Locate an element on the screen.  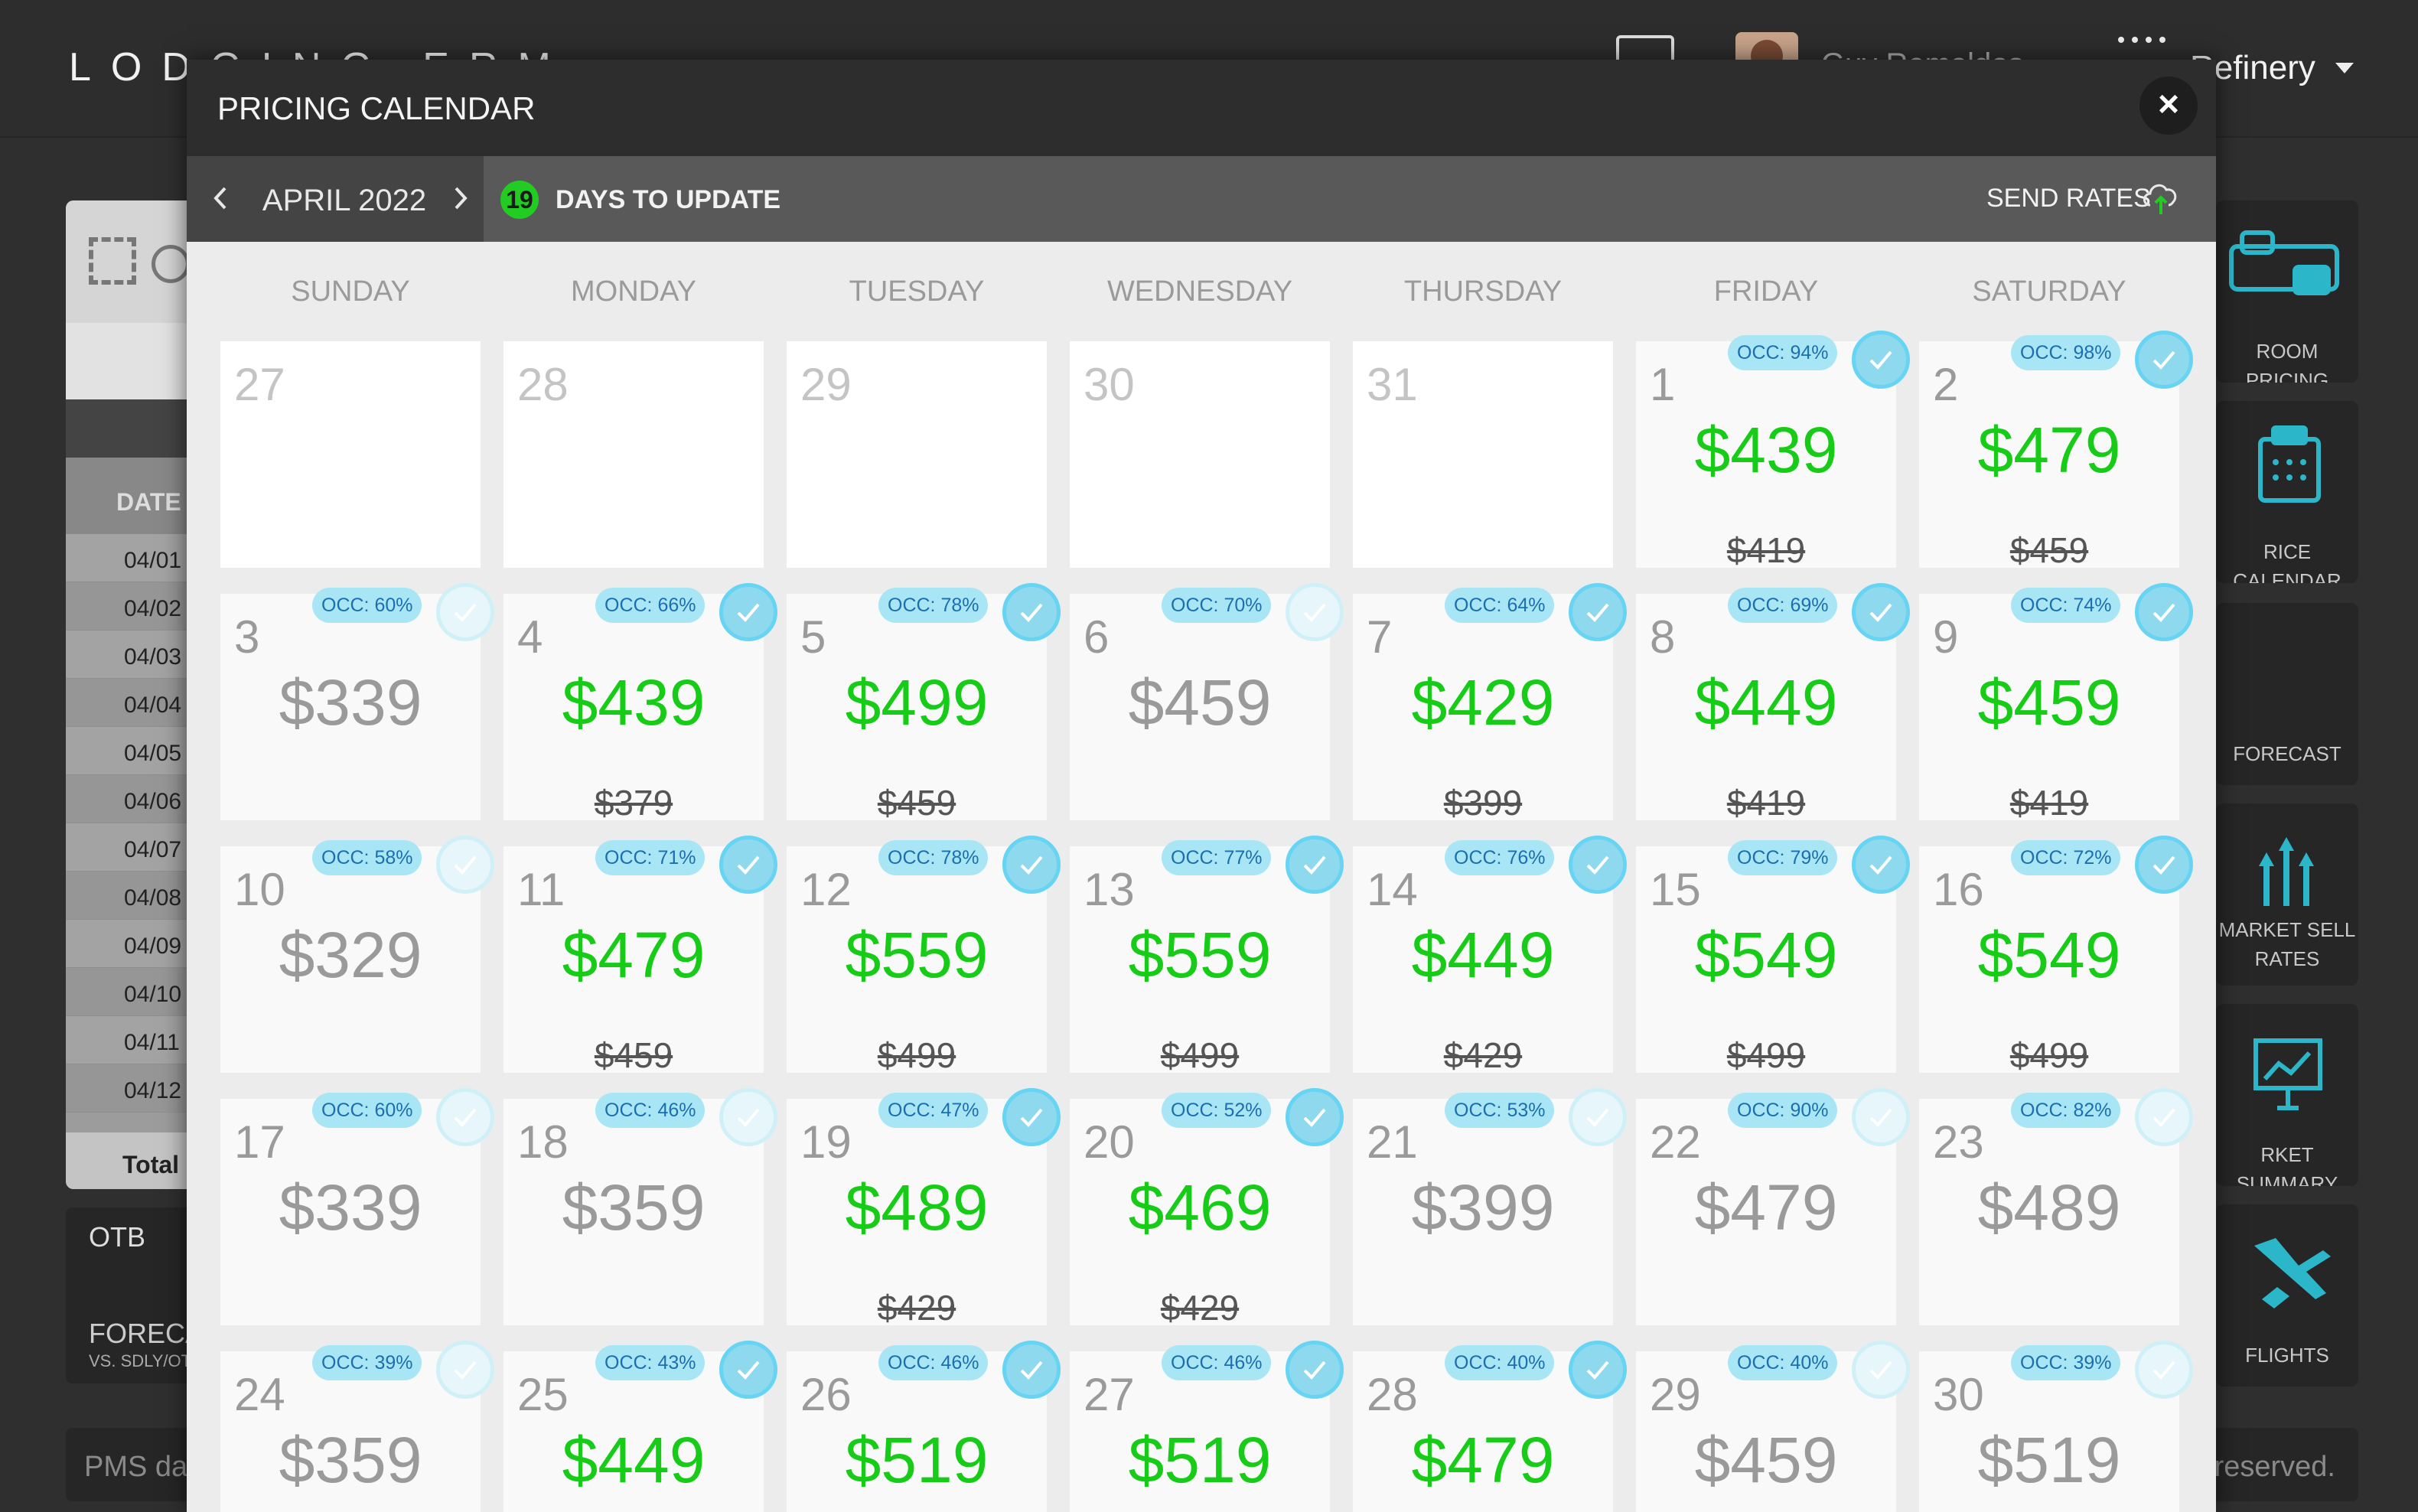
calendar-day: 5 OCC: 78% $499 $459 is located at coordinates (924, 703).